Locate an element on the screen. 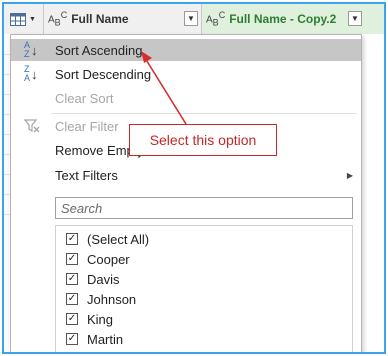 The image size is (388, 356). menu-item-label: Sort Ascending is located at coordinates (99, 50).